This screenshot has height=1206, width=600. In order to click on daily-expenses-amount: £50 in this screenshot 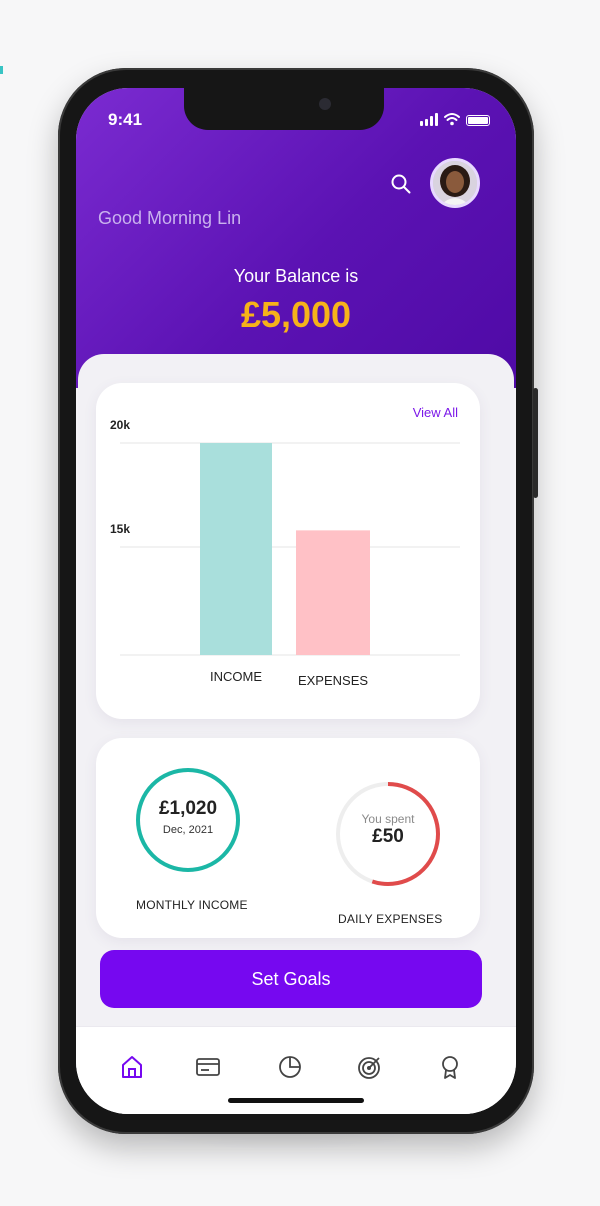, I will do `click(388, 836)`.